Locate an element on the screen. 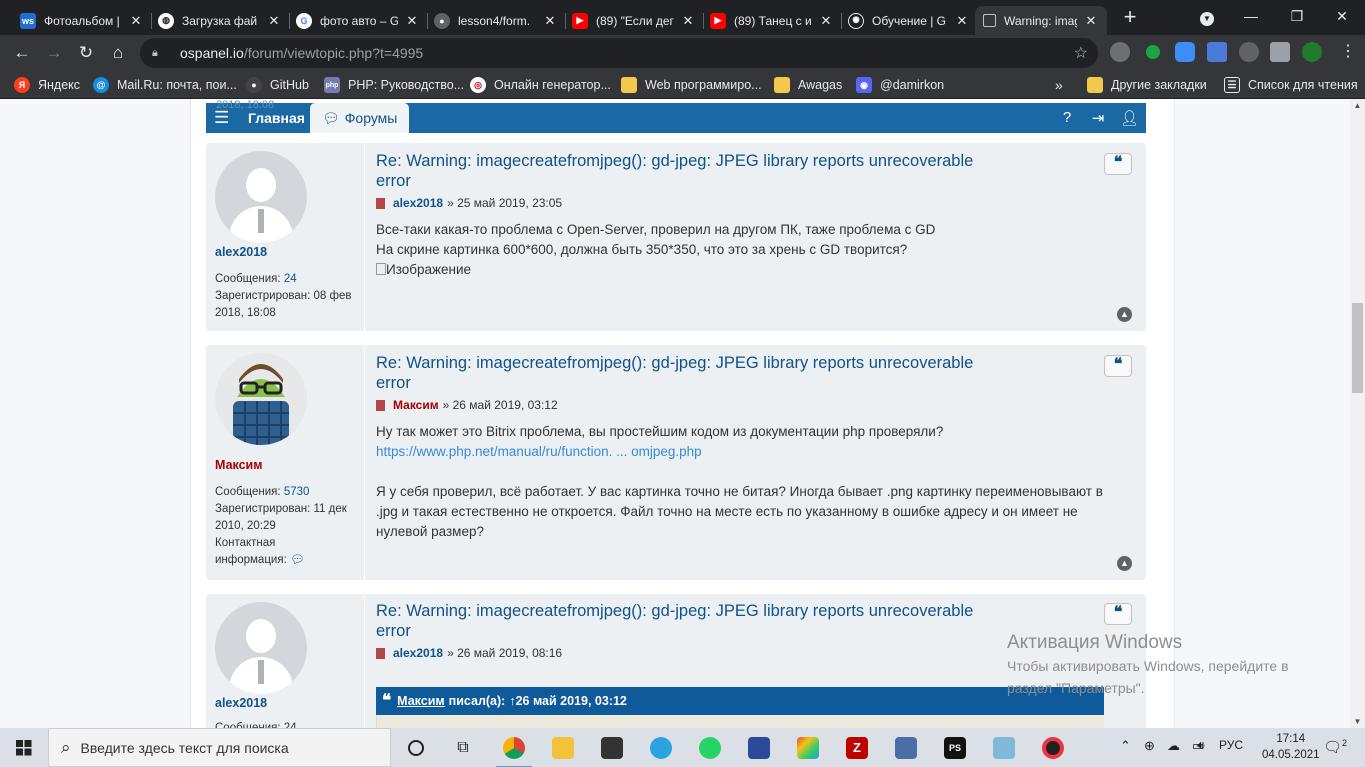 The width and height of the screenshot is (1365, 767). scrollbar-thumb is located at coordinates (1357, 348).